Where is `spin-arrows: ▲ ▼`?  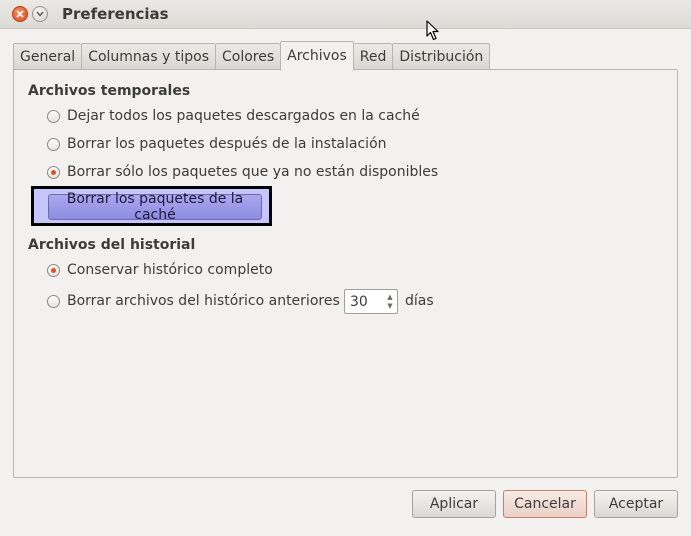 spin-arrows: ▲ ▼ is located at coordinates (390, 301).